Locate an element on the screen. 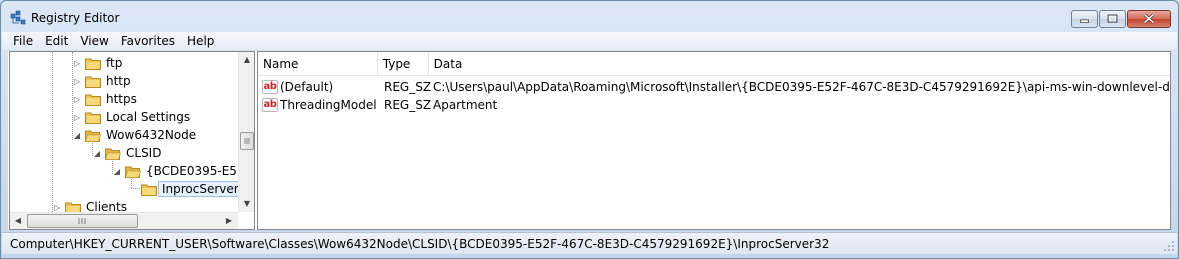 The width and height of the screenshot is (1179, 259). tree-item-label: CLSID is located at coordinates (144, 153).